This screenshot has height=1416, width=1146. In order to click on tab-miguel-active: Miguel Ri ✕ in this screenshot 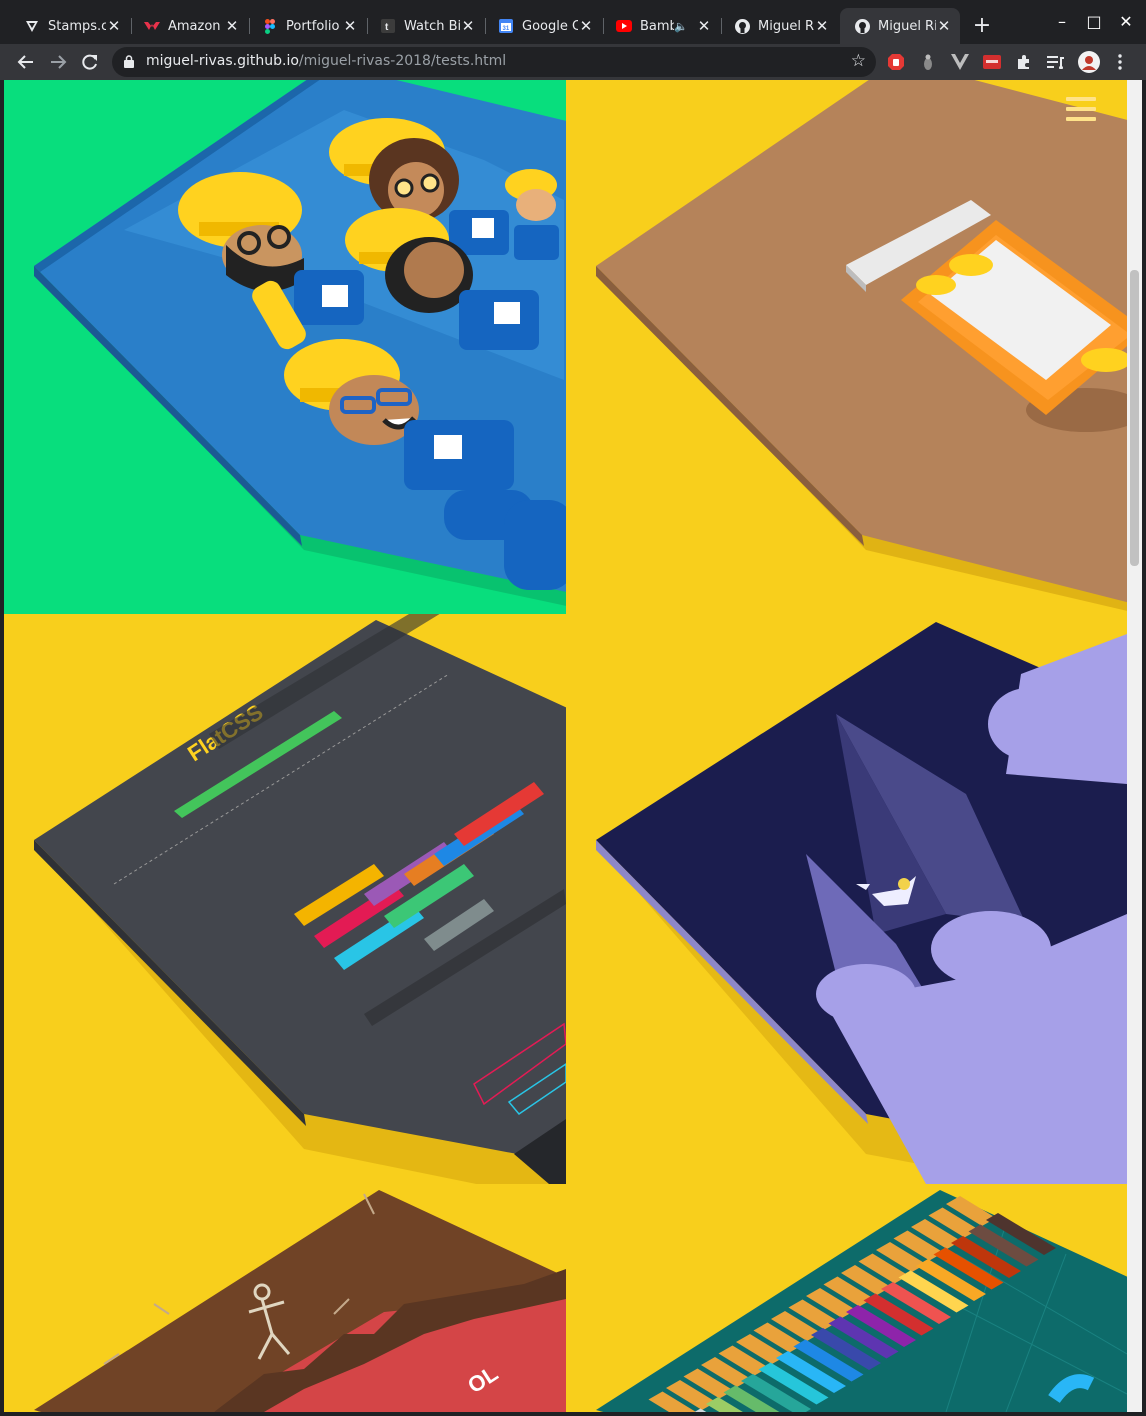, I will do `click(900, 26)`.